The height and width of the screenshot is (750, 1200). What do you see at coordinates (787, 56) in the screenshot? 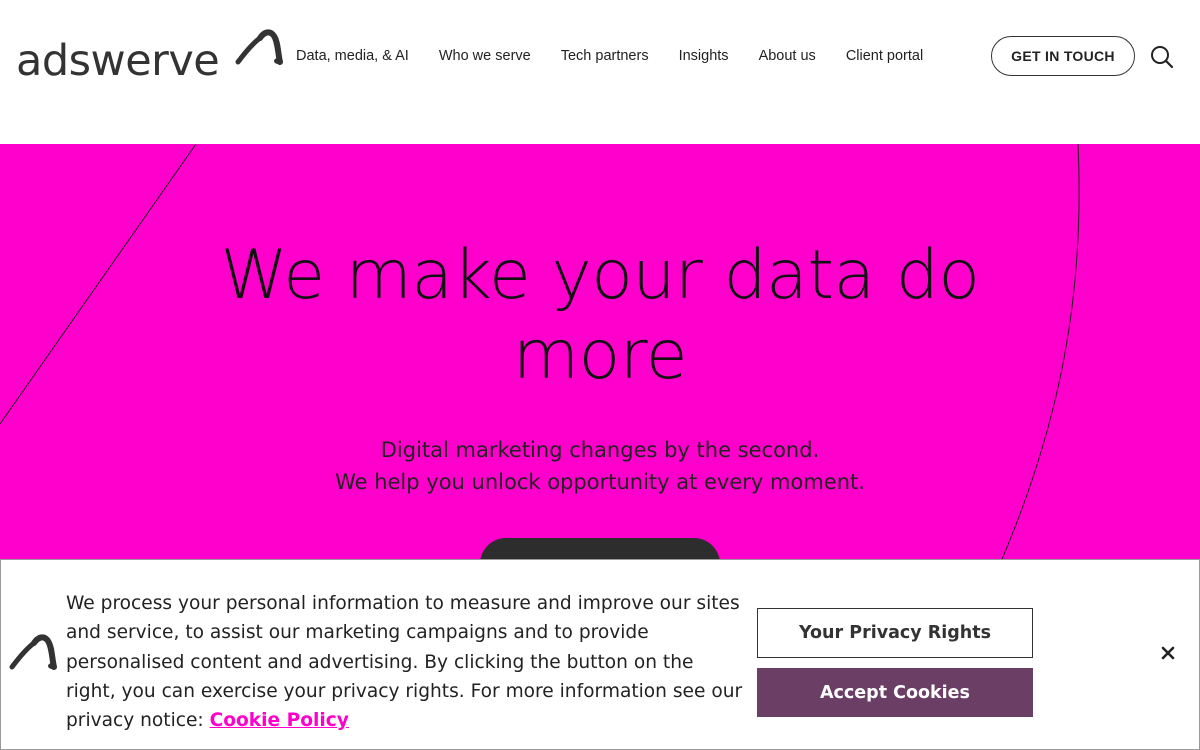
I see `nav-item-about-us: About us` at bounding box center [787, 56].